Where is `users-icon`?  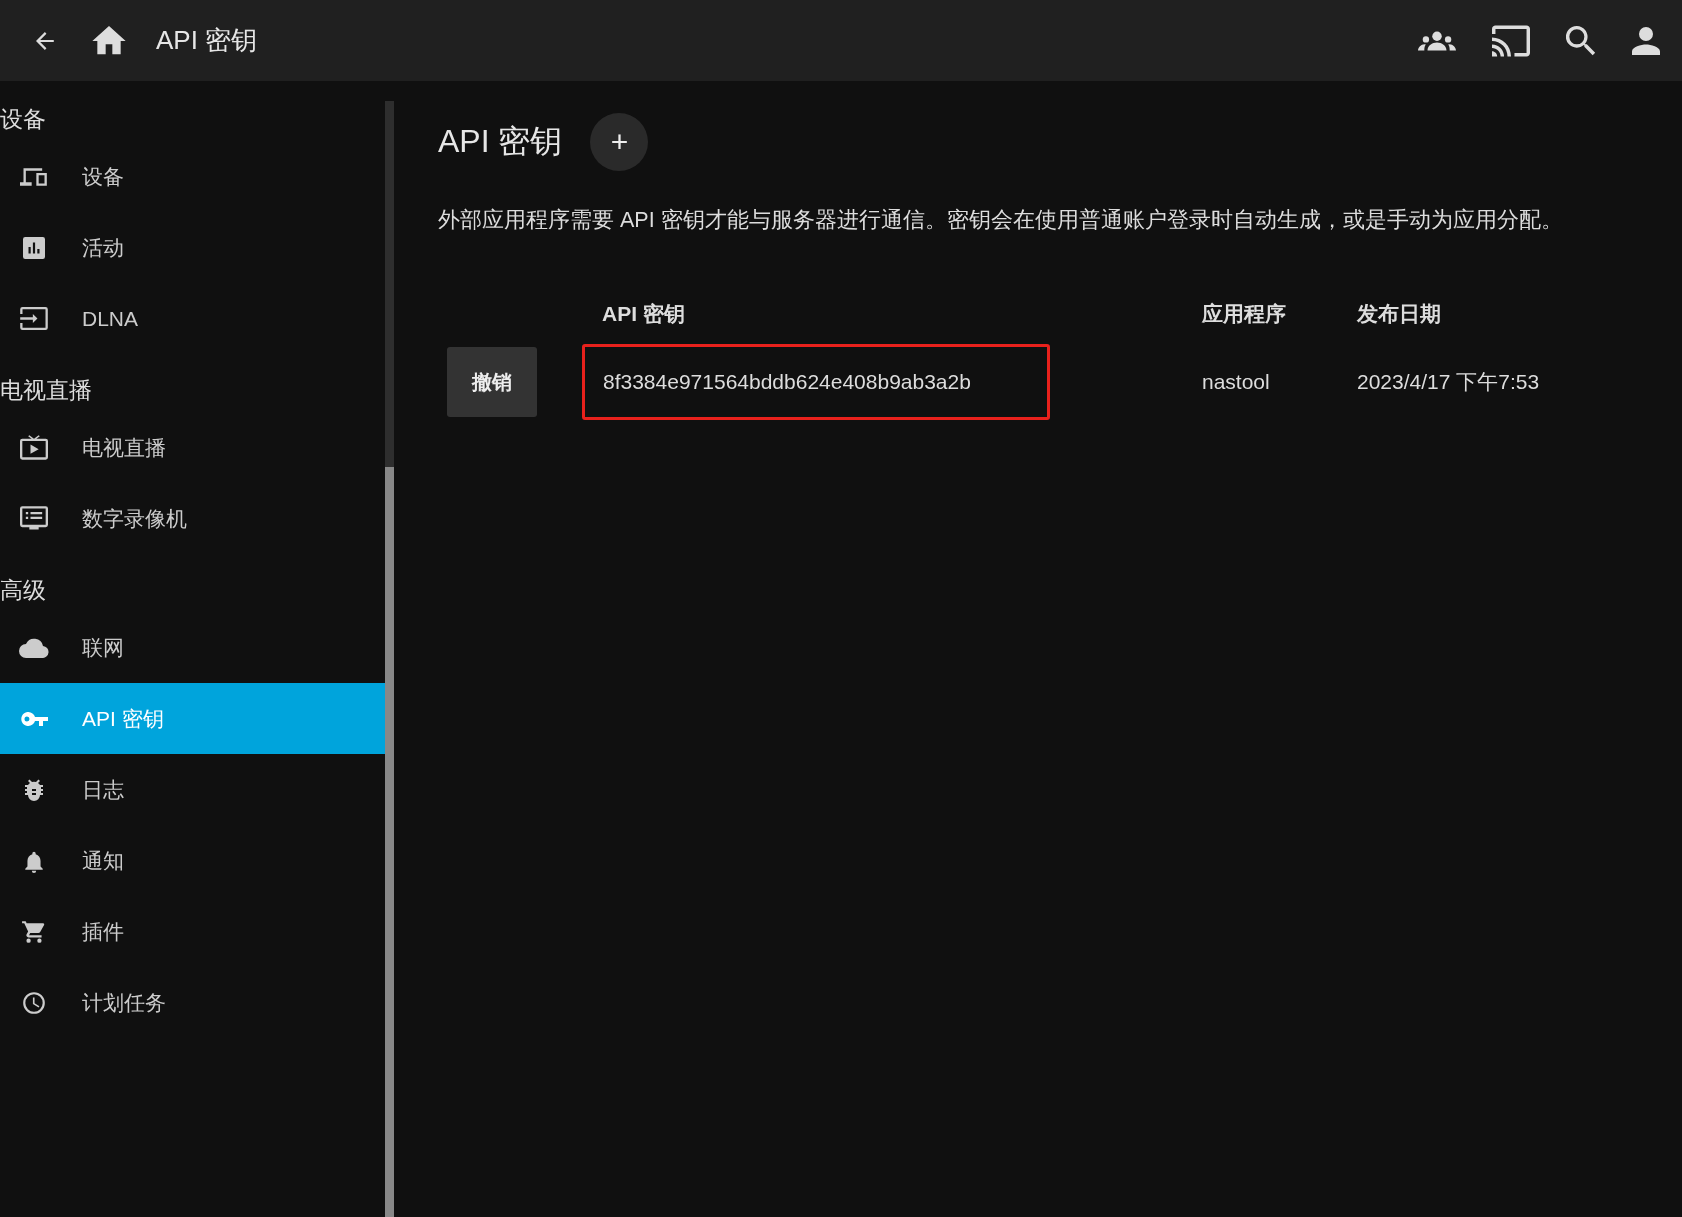
users-icon is located at coordinates (1437, 40).